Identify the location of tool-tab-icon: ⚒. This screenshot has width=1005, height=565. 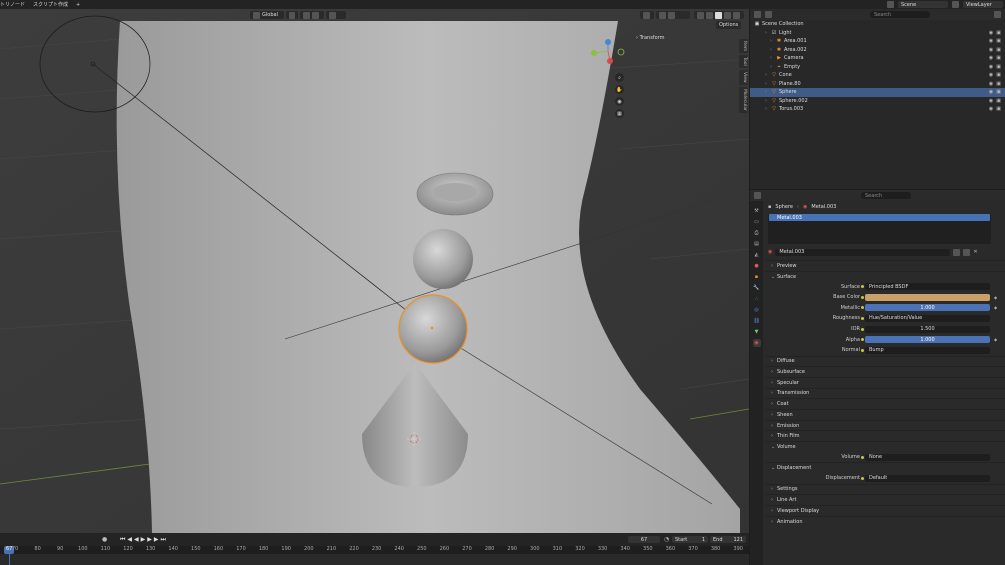
(757, 211).